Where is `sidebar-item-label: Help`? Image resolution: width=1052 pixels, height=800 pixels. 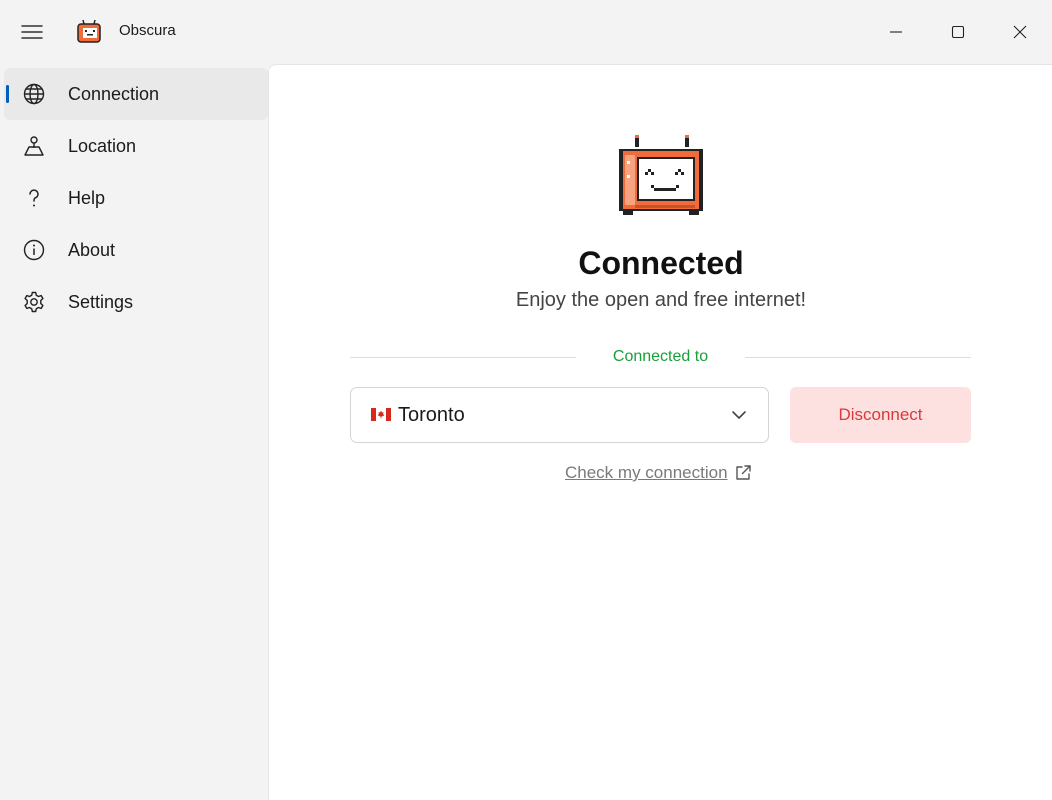
sidebar-item-label: Help is located at coordinates (87, 198).